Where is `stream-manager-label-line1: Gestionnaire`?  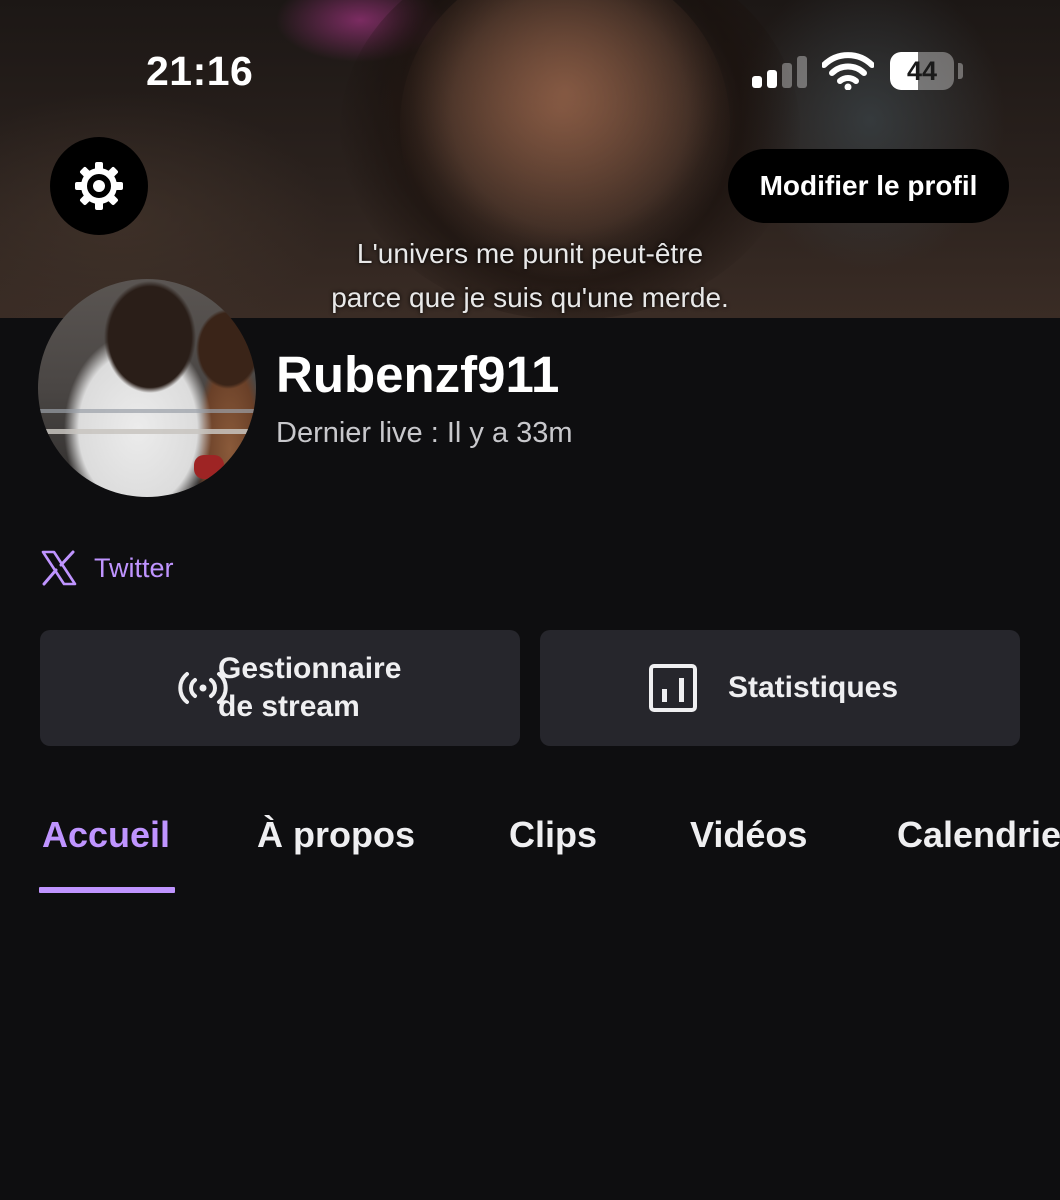 stream-manager-label-line1: Gestionnaire is located at coordinates (310, 668).